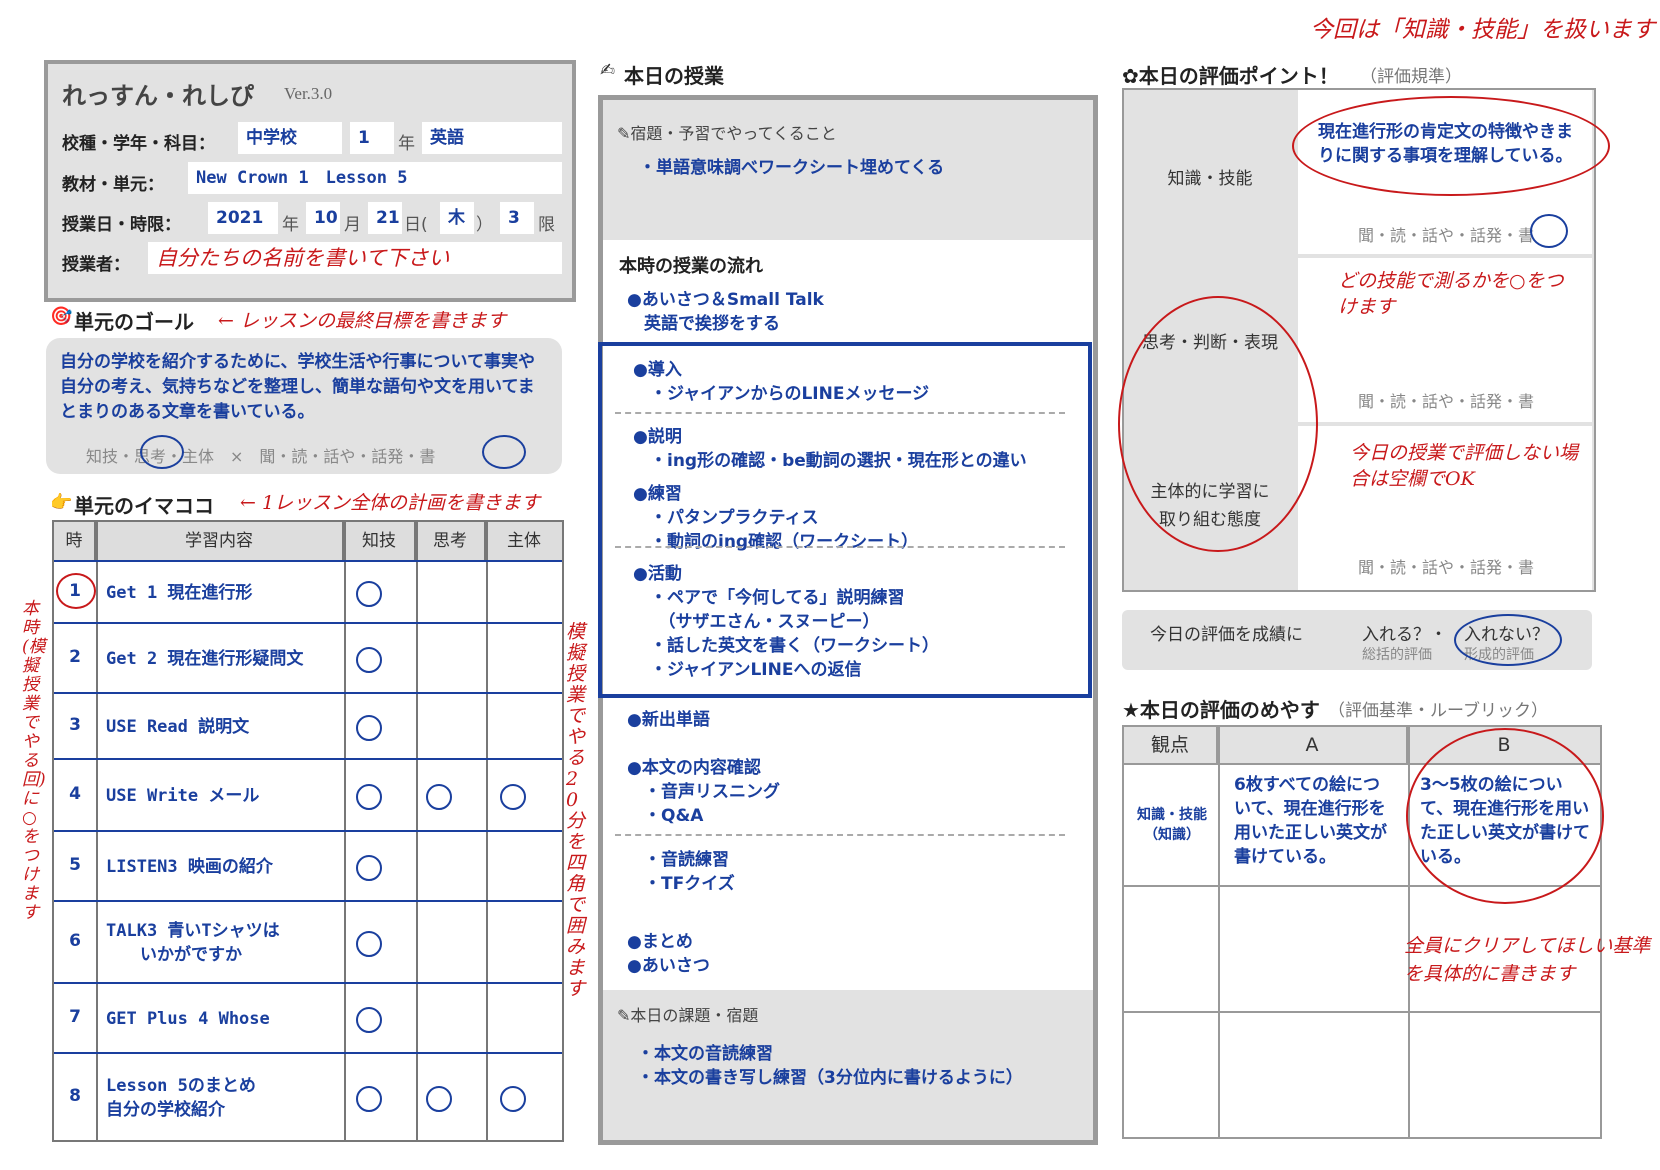 The height and width of the screenshot is (1170, 1660). Describe the element at coordinates (1218, 424) in the screenshot. I see `eval-attitude-ring` at that location.